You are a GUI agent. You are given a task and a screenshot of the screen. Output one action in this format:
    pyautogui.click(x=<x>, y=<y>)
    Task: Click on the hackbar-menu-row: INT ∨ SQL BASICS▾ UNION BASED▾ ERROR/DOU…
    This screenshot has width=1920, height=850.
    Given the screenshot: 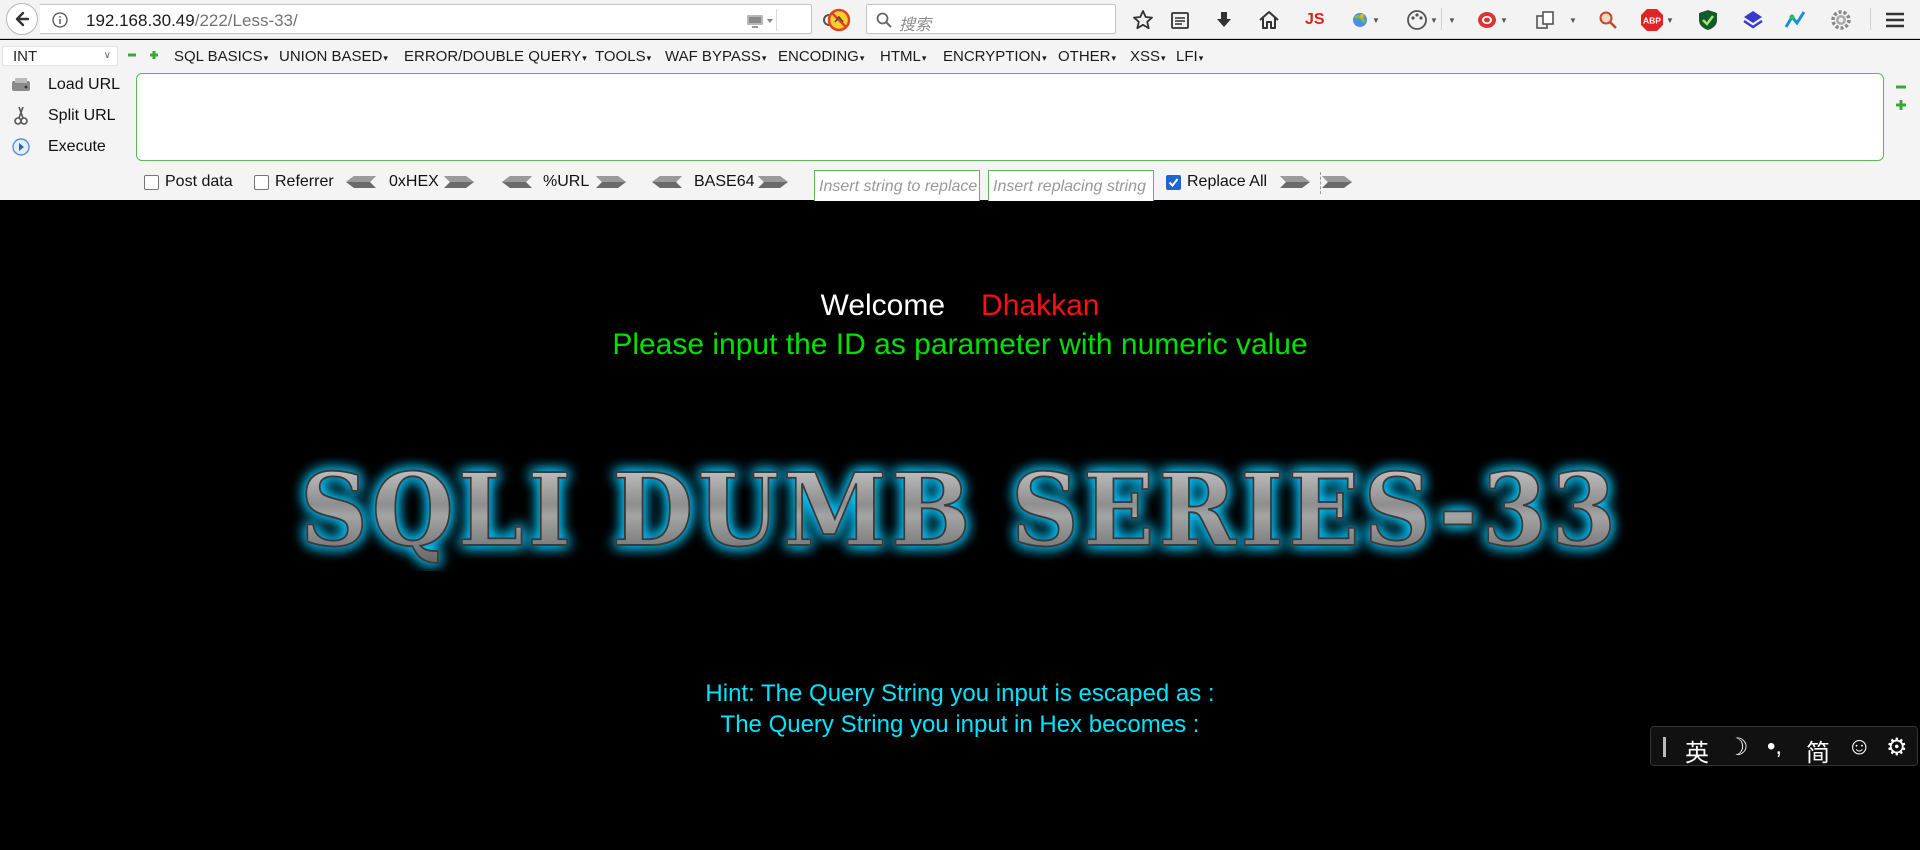 What is the action you would take?
    pyautogui.click(x=960, y=56)
    